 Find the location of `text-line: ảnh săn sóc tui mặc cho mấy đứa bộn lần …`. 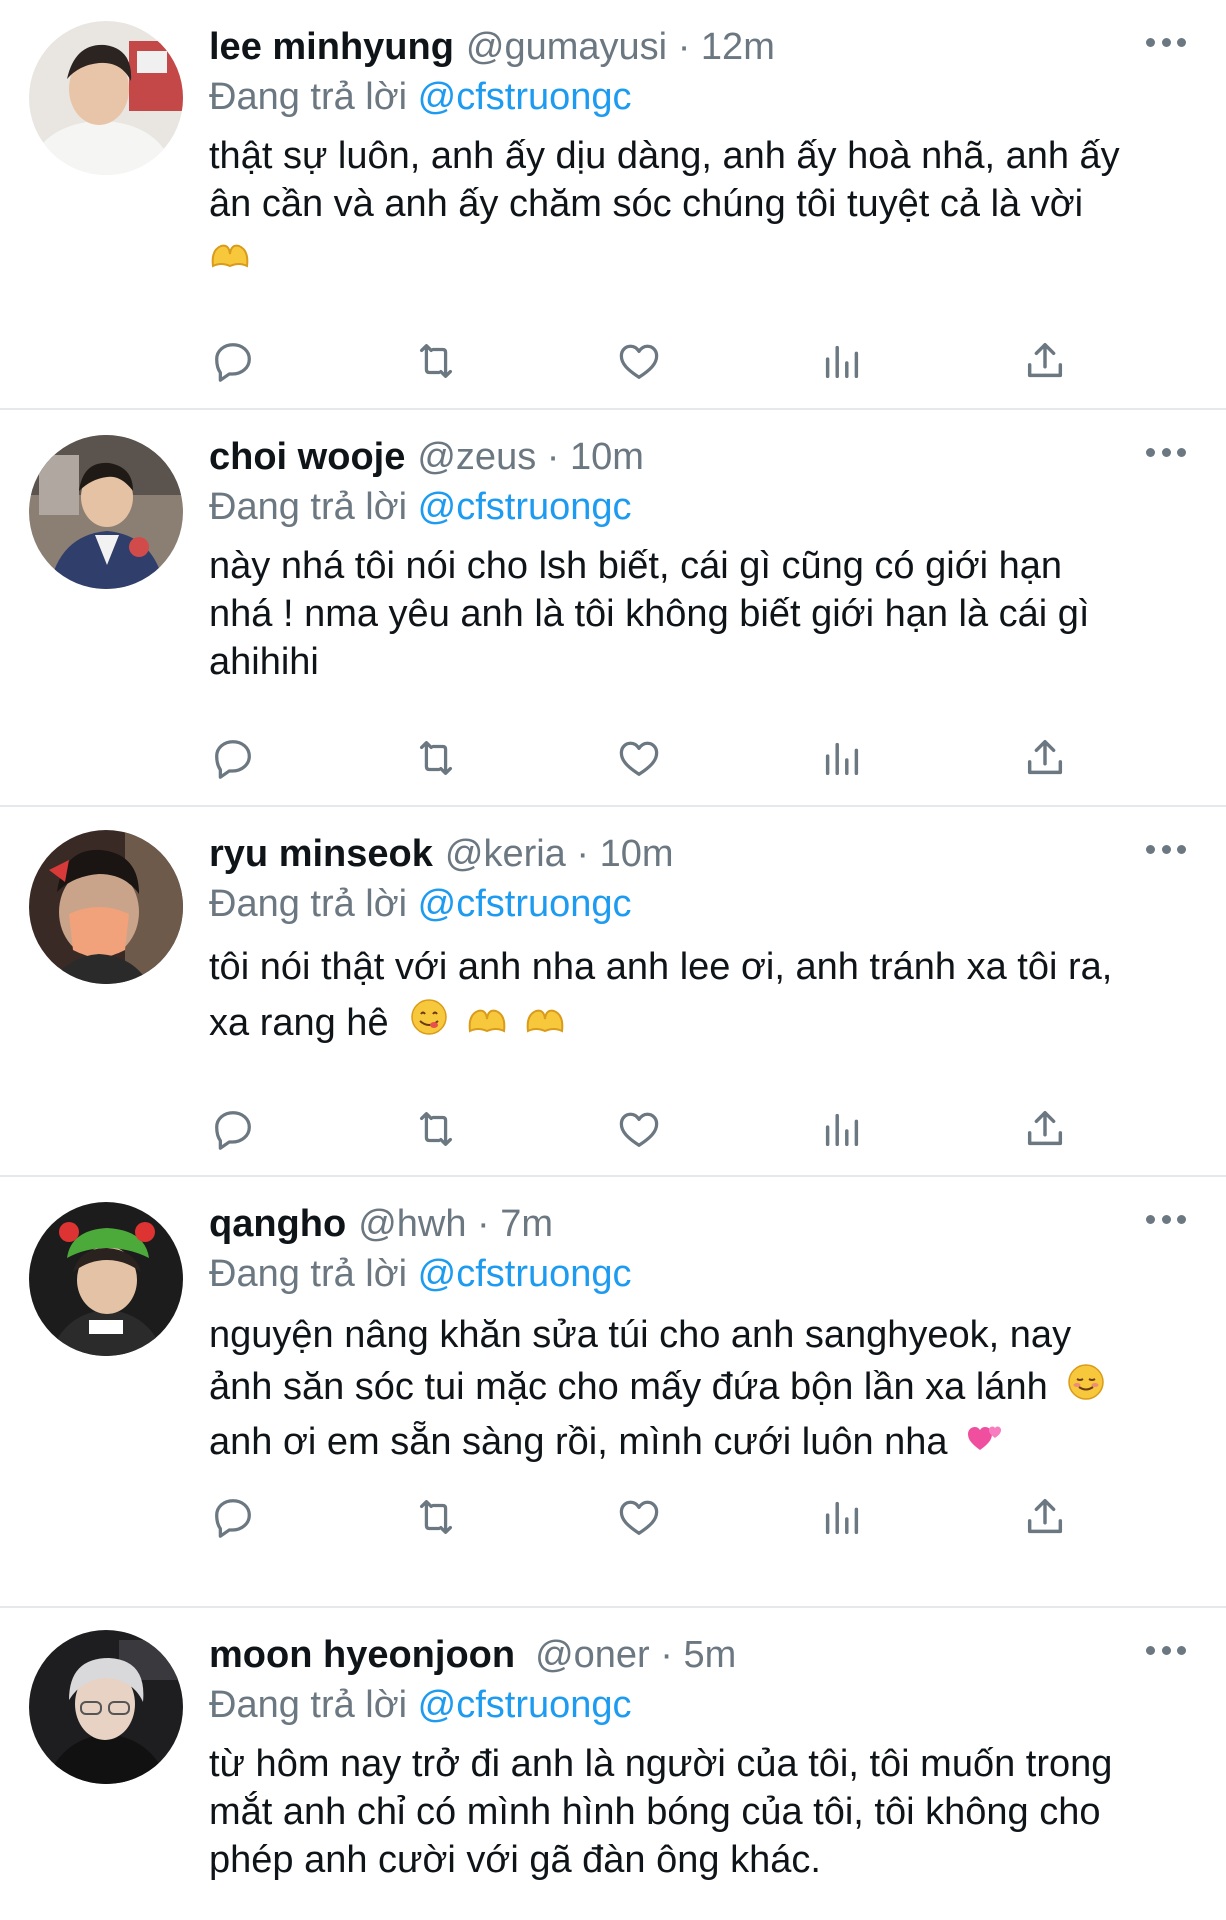

text-line: ảnh săn sóc tui mặc cho mấy đứa bộn lần … is located at coordinates (628, 1387).